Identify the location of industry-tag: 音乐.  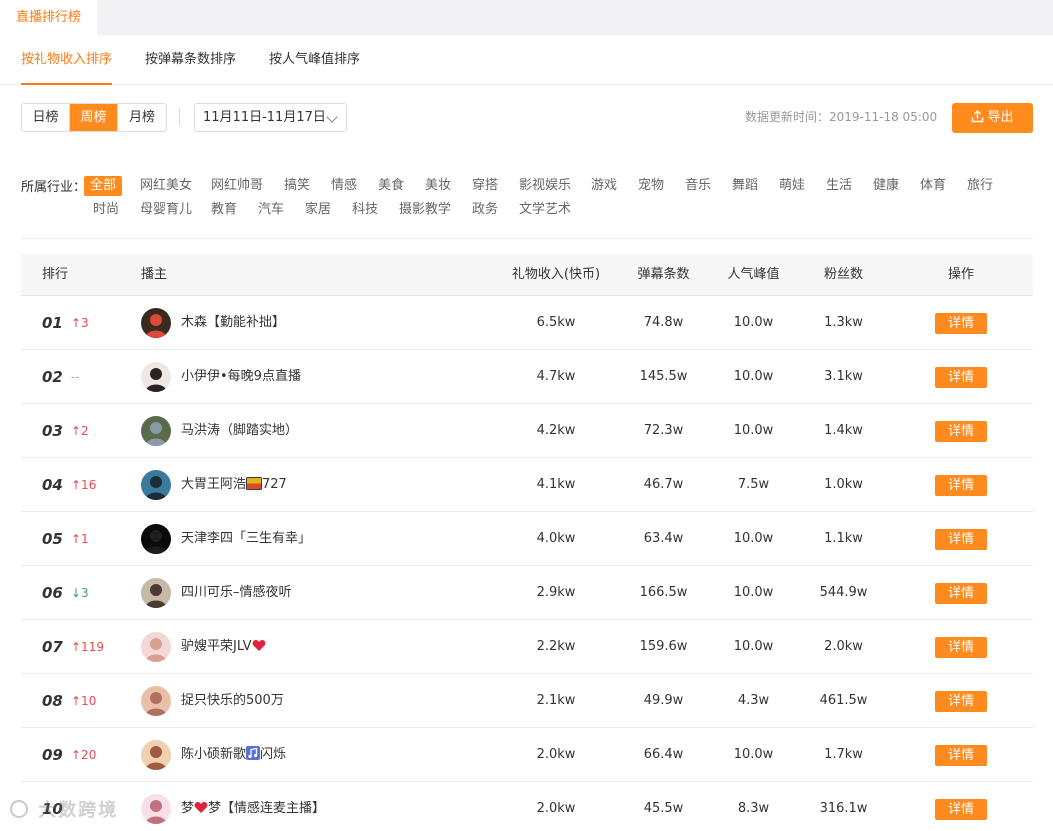
(698, 186).